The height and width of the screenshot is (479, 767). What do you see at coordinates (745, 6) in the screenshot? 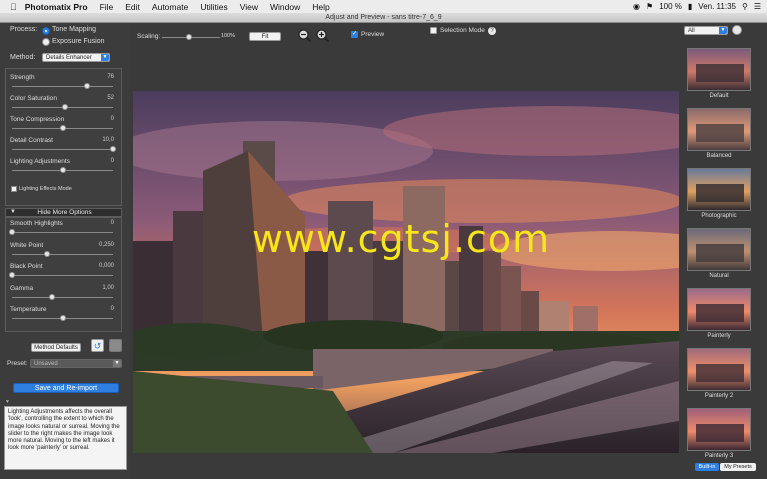
I see `search-icon: ⚲` at bounding box center [745, 6].